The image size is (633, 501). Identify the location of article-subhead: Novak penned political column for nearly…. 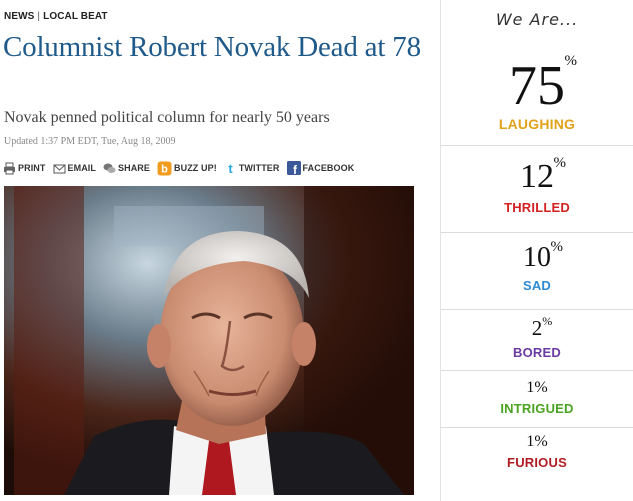
(167, 117).